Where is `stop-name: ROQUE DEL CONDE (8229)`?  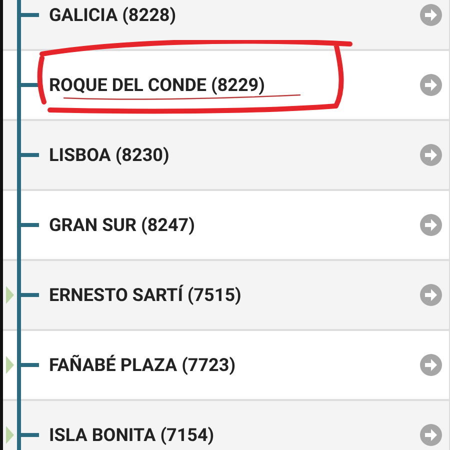
stop-name: ROQUE DEL CONDE (8229) is located at coordinates (157, 86).